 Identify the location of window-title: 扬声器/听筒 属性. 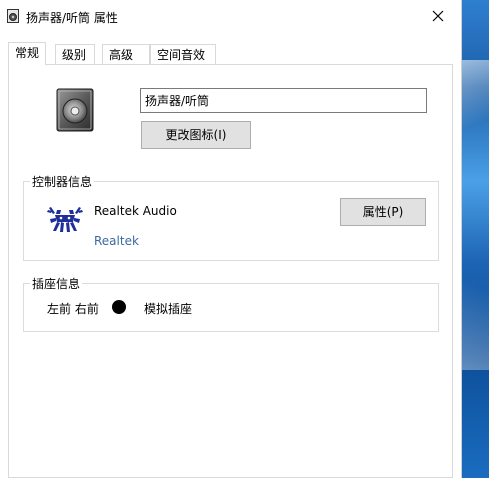
(72, 18).